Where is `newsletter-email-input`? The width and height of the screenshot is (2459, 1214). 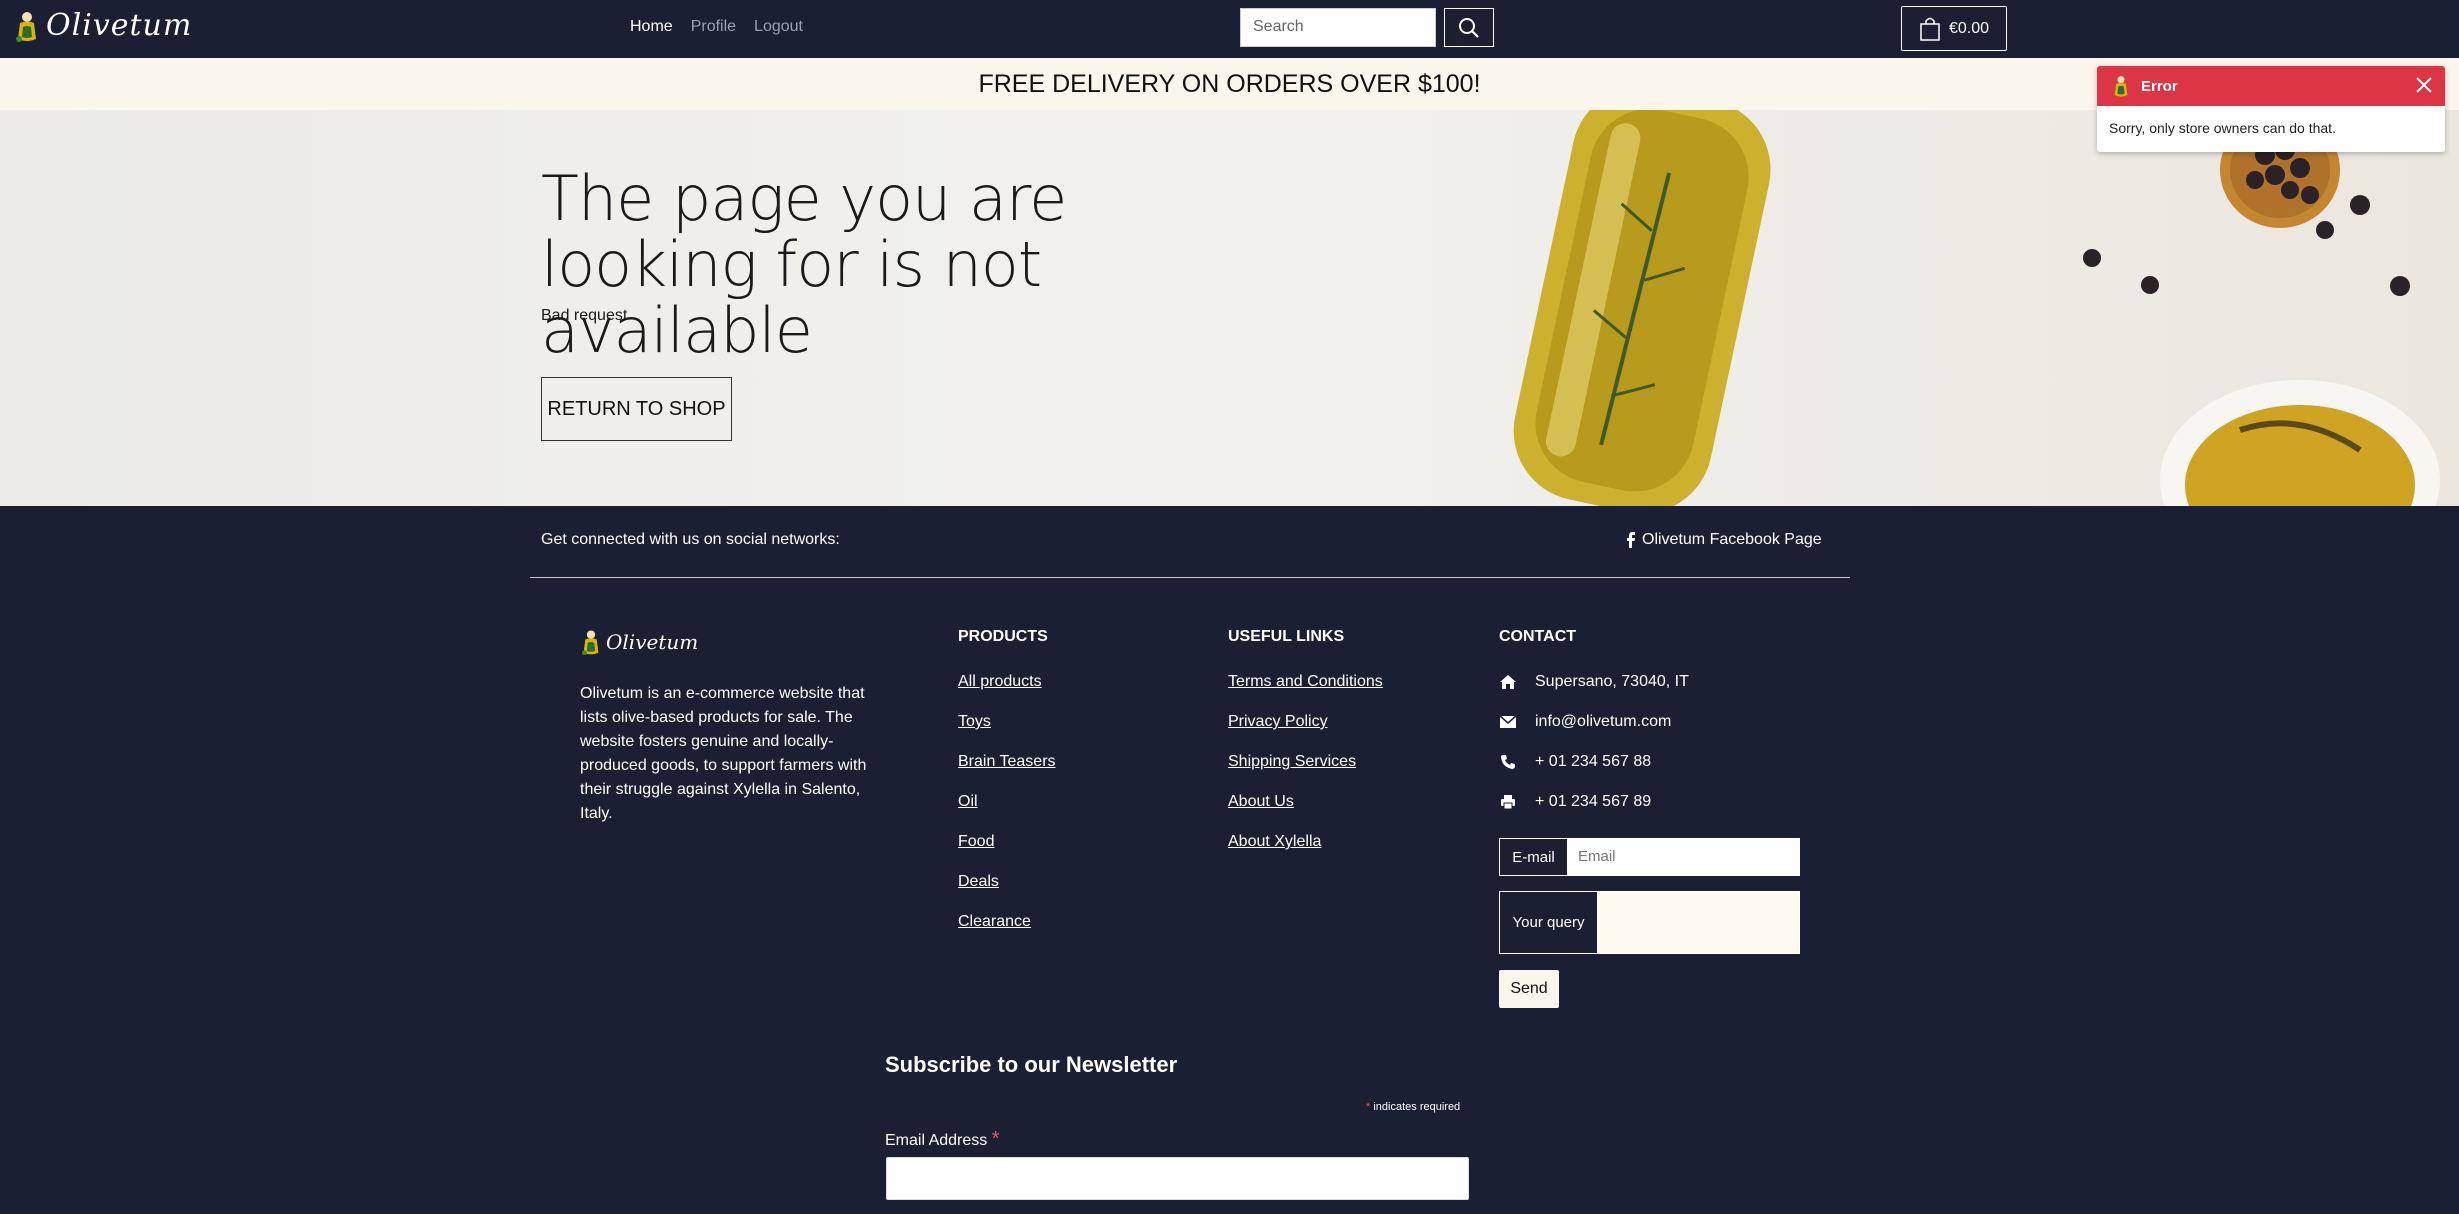
newsletter-email-input is located at coordinates (1177, 1178).